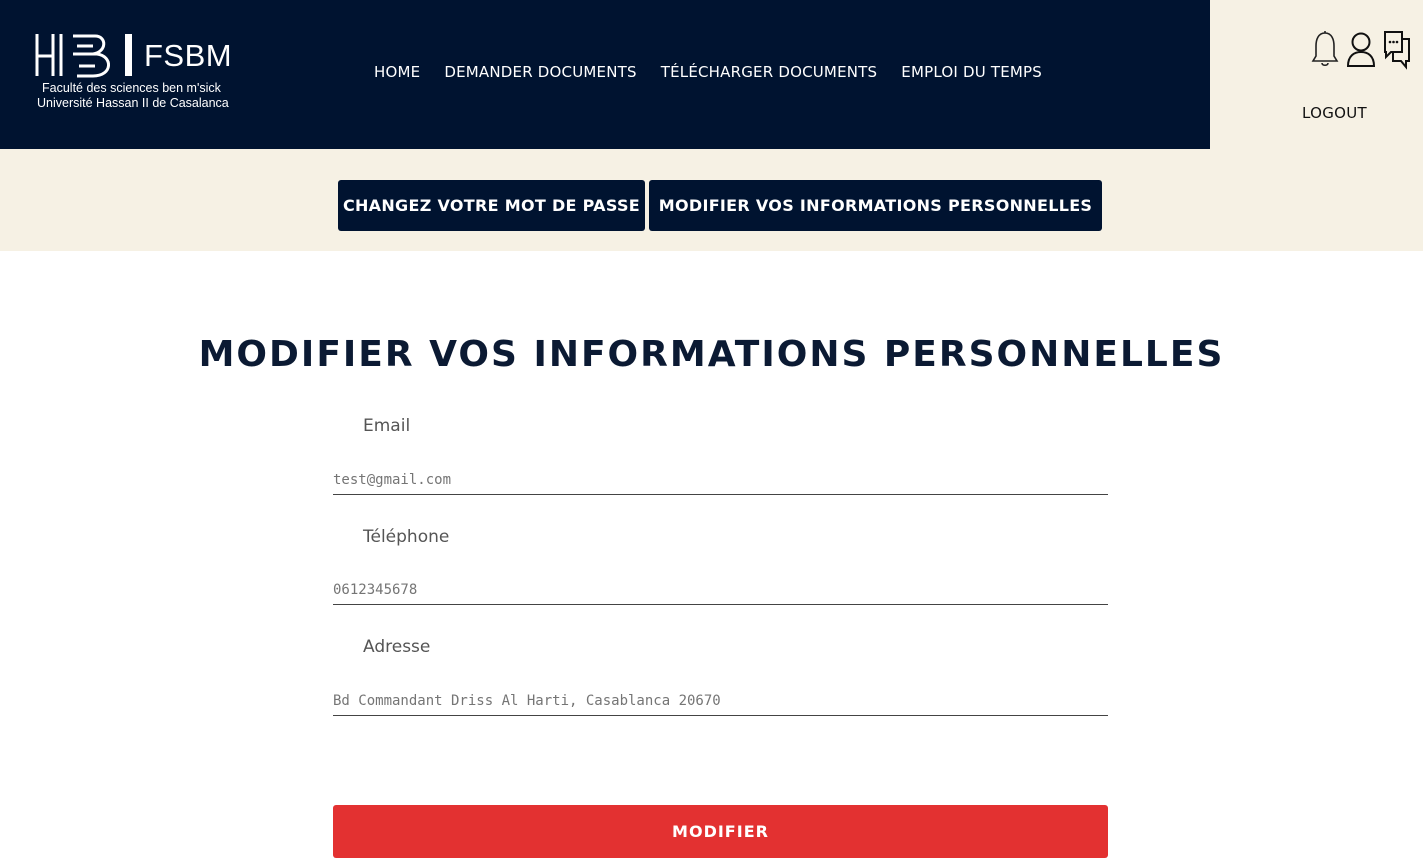  Describe the element at coordinates (720, 831) in the screenshot. I see `modify-submit-button: MODIFIER` at that location.